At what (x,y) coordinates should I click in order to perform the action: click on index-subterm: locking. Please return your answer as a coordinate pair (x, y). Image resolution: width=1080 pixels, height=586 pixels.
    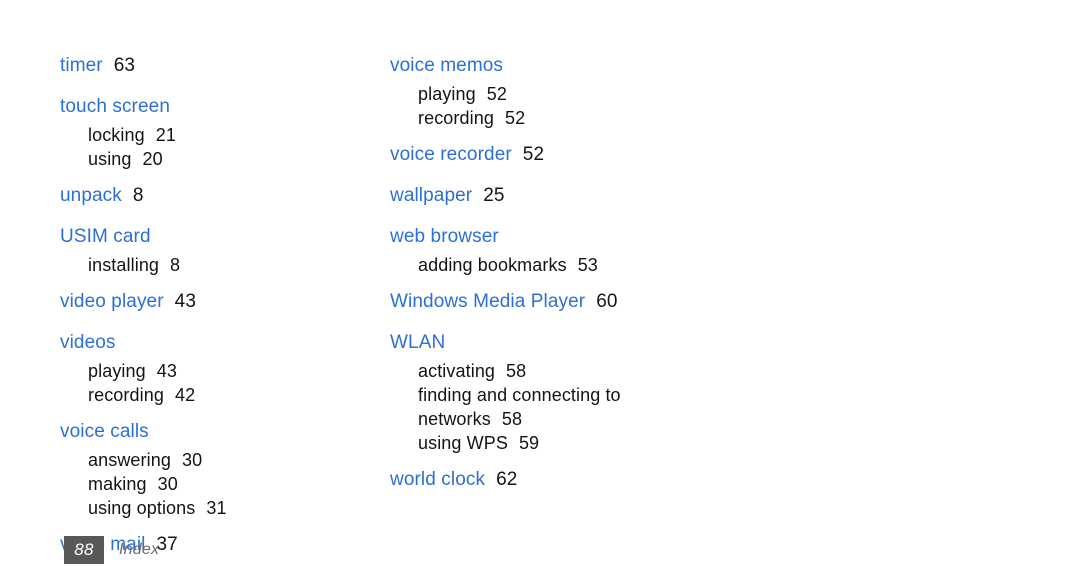
    Looking at the image, I should click on (116, 135).